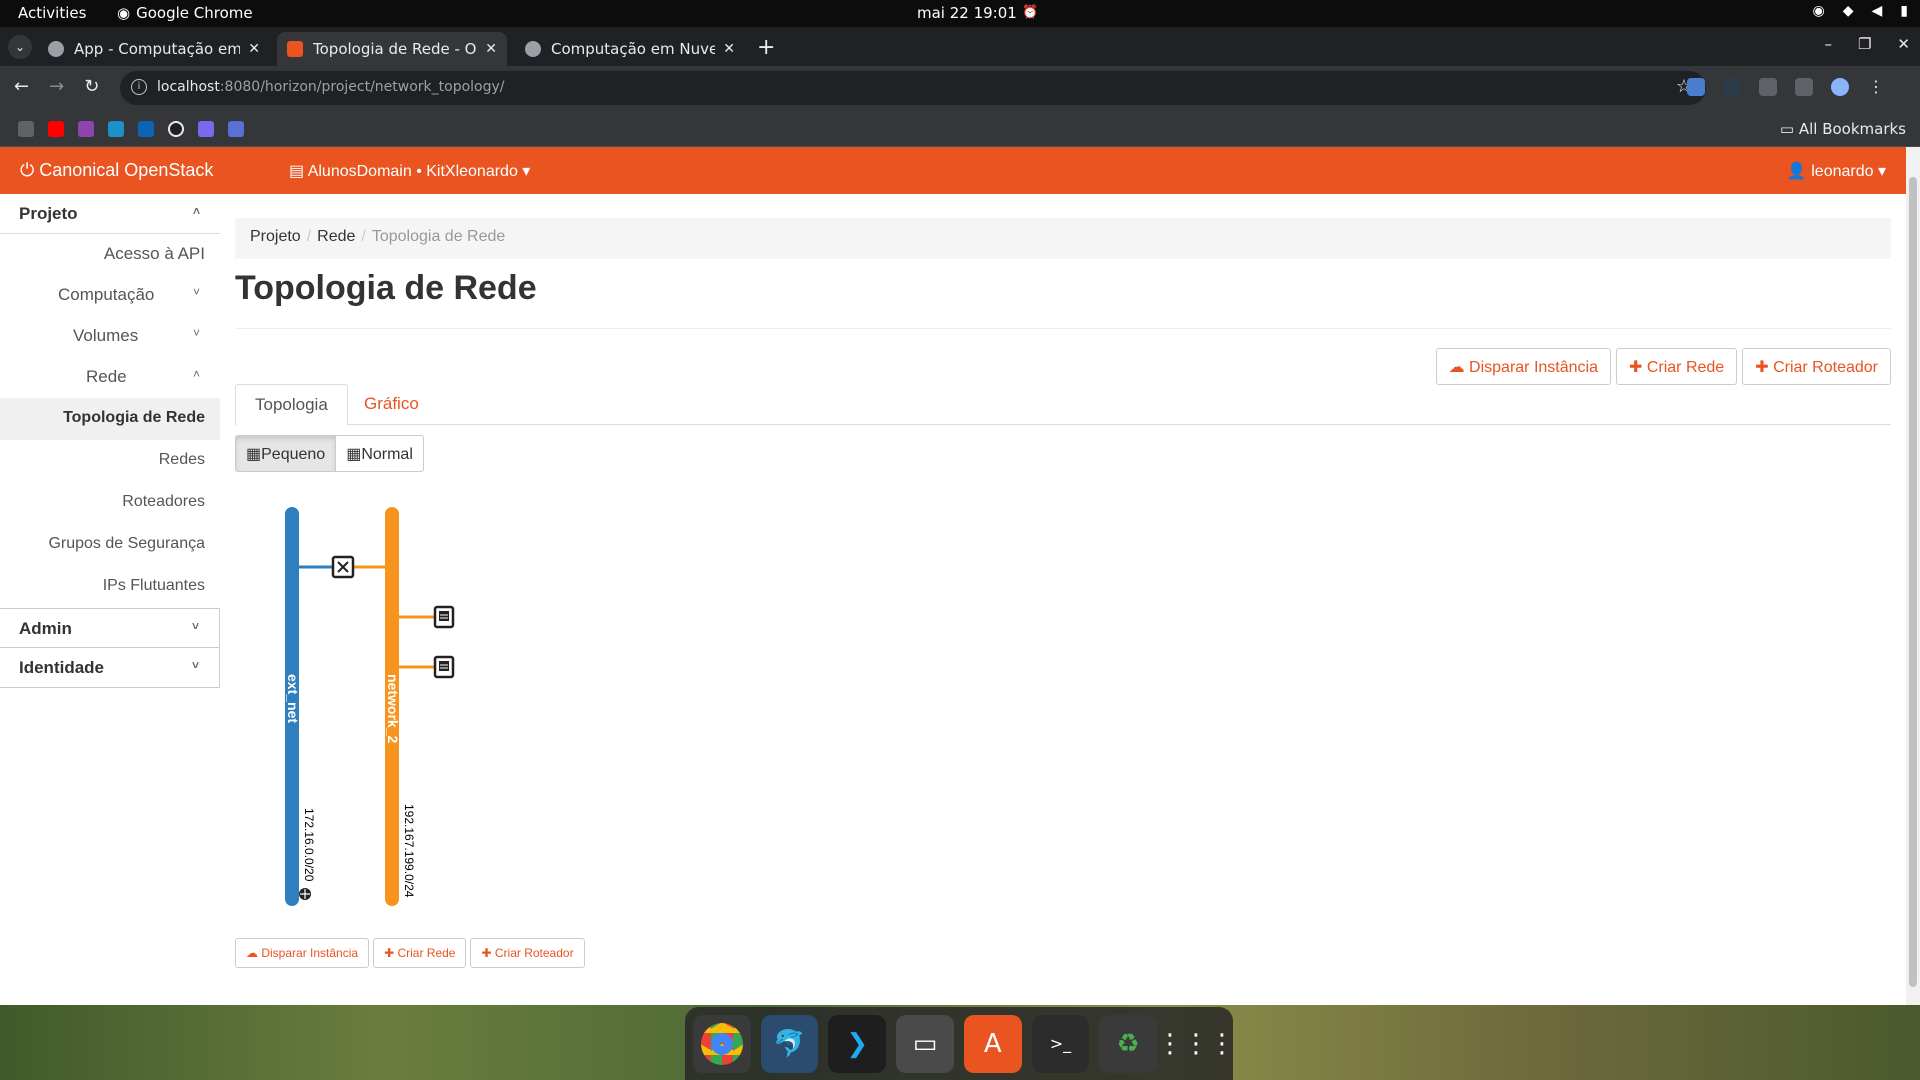  Describe the element at coordinates (110, 377) in the screenshot. I see `sidebar-panel-rede: Rede ˄` at that location.